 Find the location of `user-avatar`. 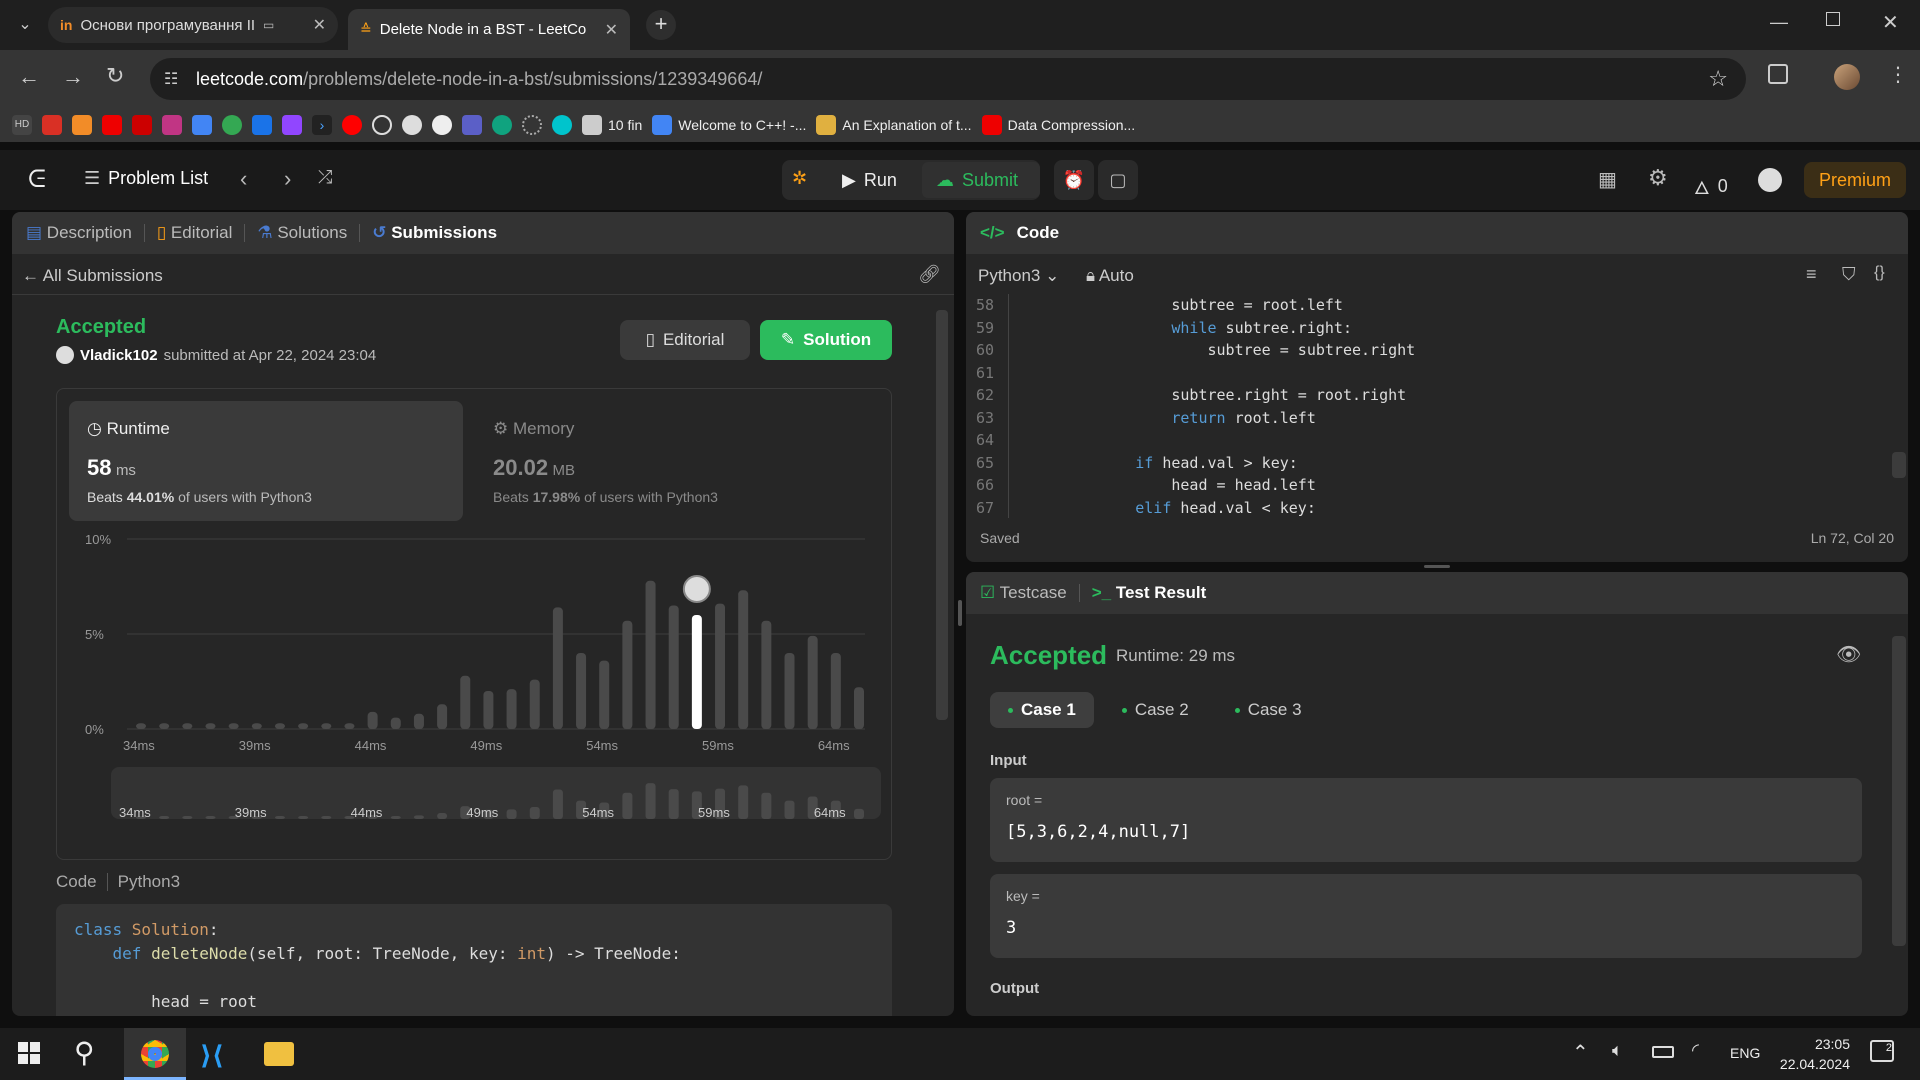

user-avatar is located at coordinates (1770, 180).